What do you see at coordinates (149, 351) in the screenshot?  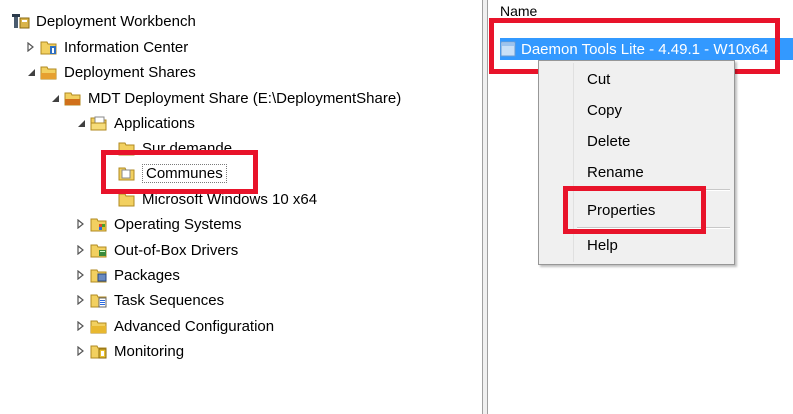 I see `tree-item-label: Monitoring` at bounding box center [149, 351].